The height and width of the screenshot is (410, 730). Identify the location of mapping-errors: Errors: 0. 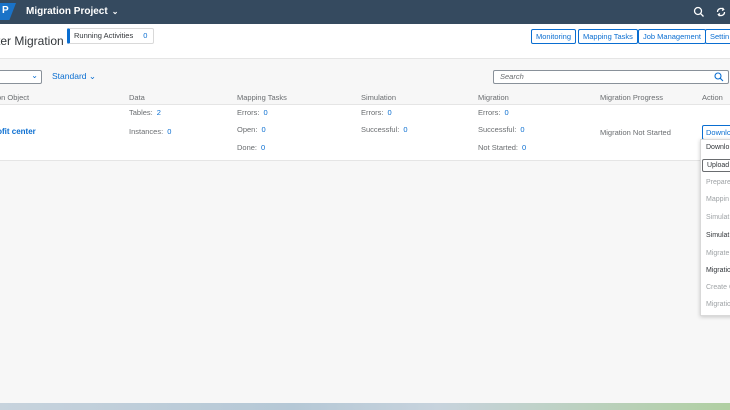
(252, 112).